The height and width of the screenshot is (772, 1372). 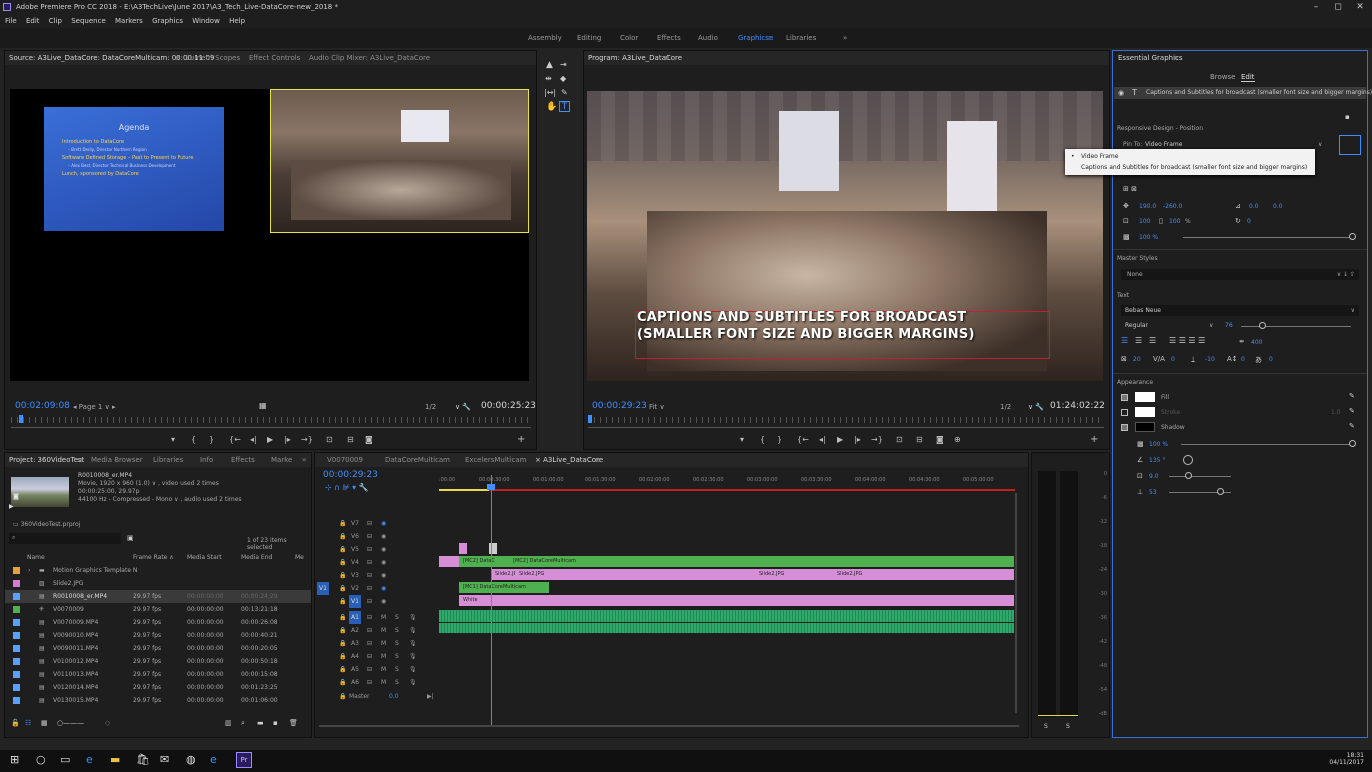 I want to click on tab-media-browser: Media Browser, so click(x=117, y=460).